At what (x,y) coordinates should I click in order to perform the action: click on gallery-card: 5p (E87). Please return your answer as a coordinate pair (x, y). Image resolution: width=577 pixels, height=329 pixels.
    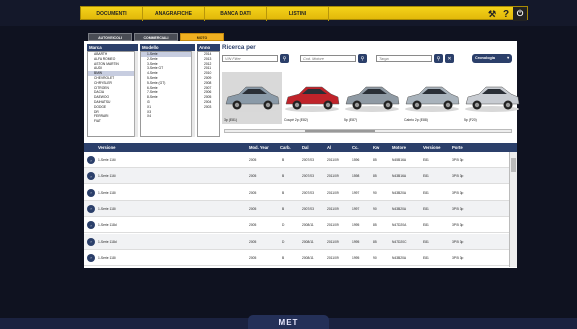
    Looking at the image, I should click on (372, 98).